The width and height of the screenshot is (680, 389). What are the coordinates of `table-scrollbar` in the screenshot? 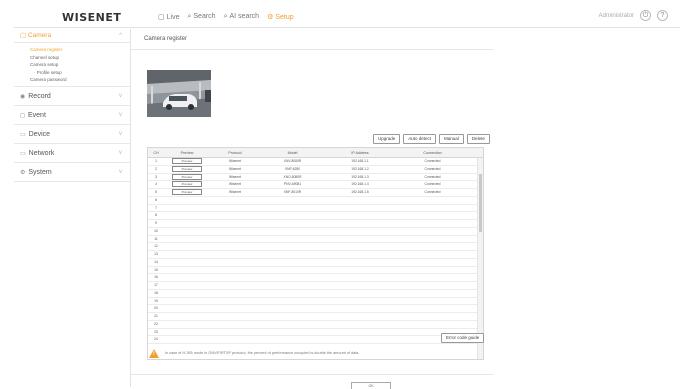 It's located at (480, 258).